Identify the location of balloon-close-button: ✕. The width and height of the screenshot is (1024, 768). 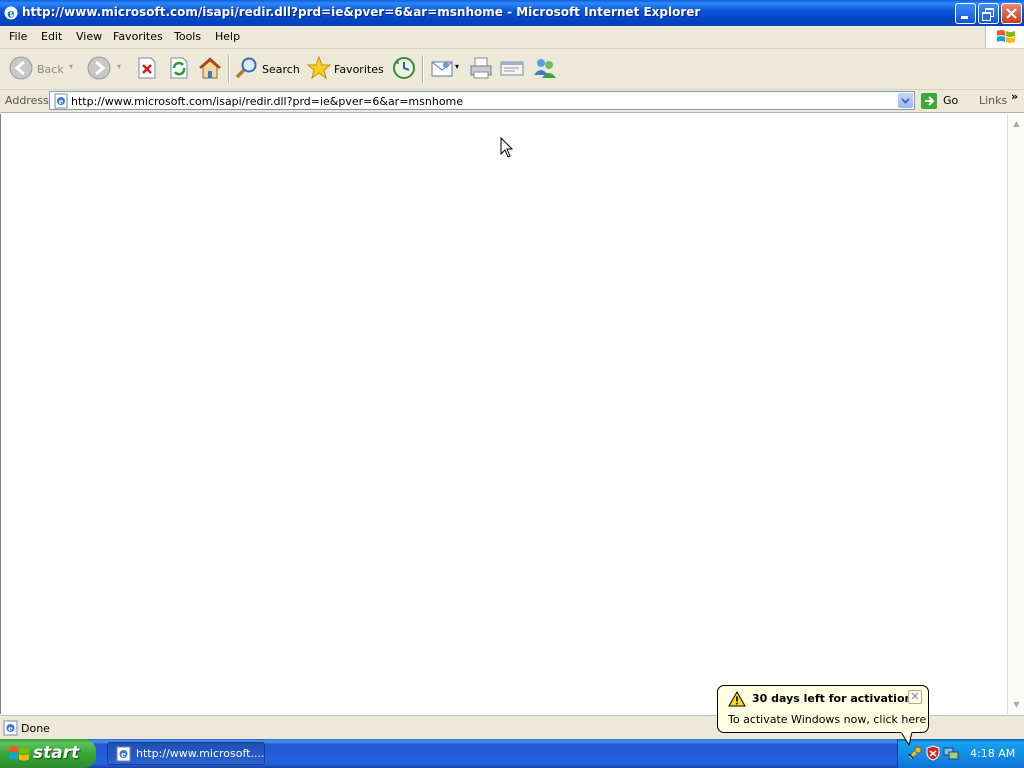
(915, 697).